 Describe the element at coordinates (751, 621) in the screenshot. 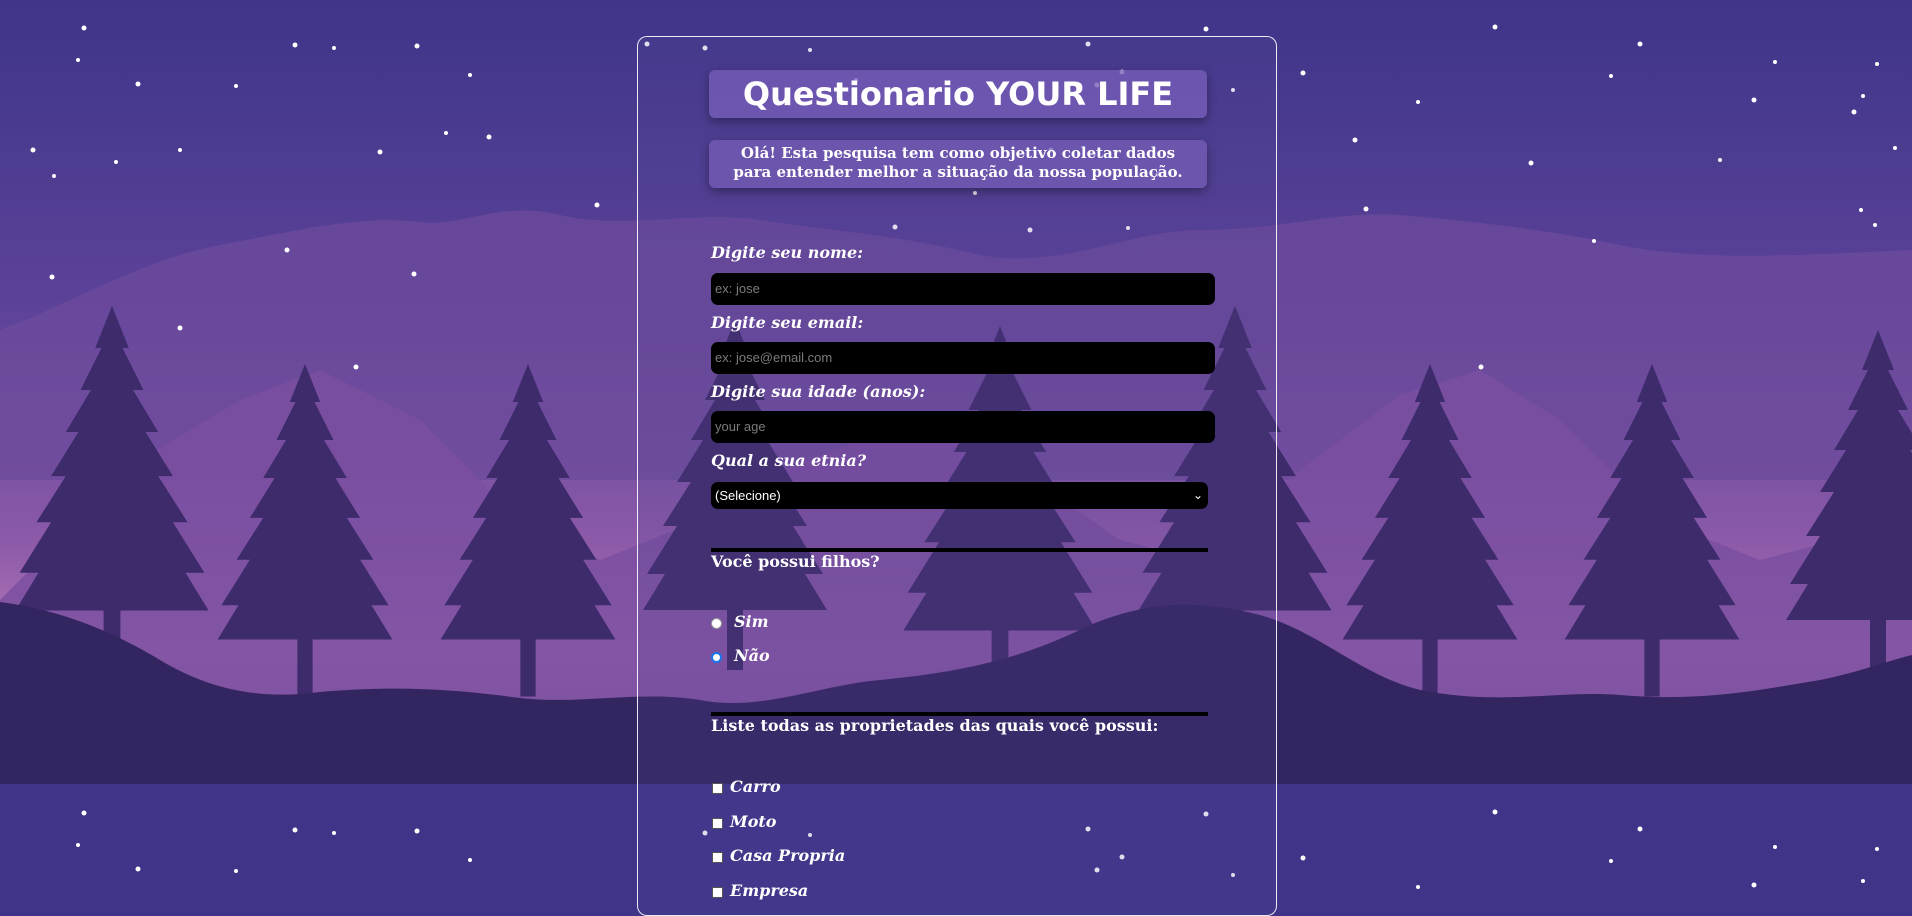

I see `radio-sim-label: Sim` at that location.